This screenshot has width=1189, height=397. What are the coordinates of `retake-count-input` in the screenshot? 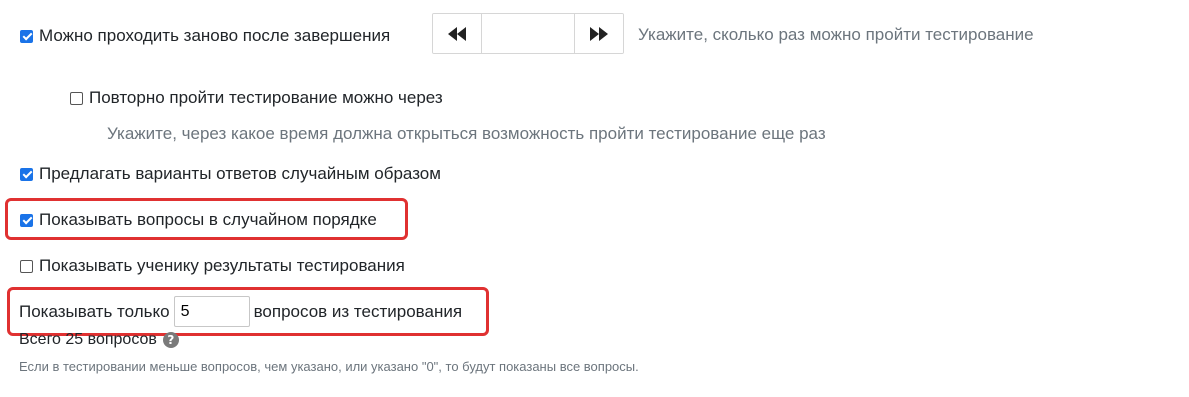 It's located at (528, 33).